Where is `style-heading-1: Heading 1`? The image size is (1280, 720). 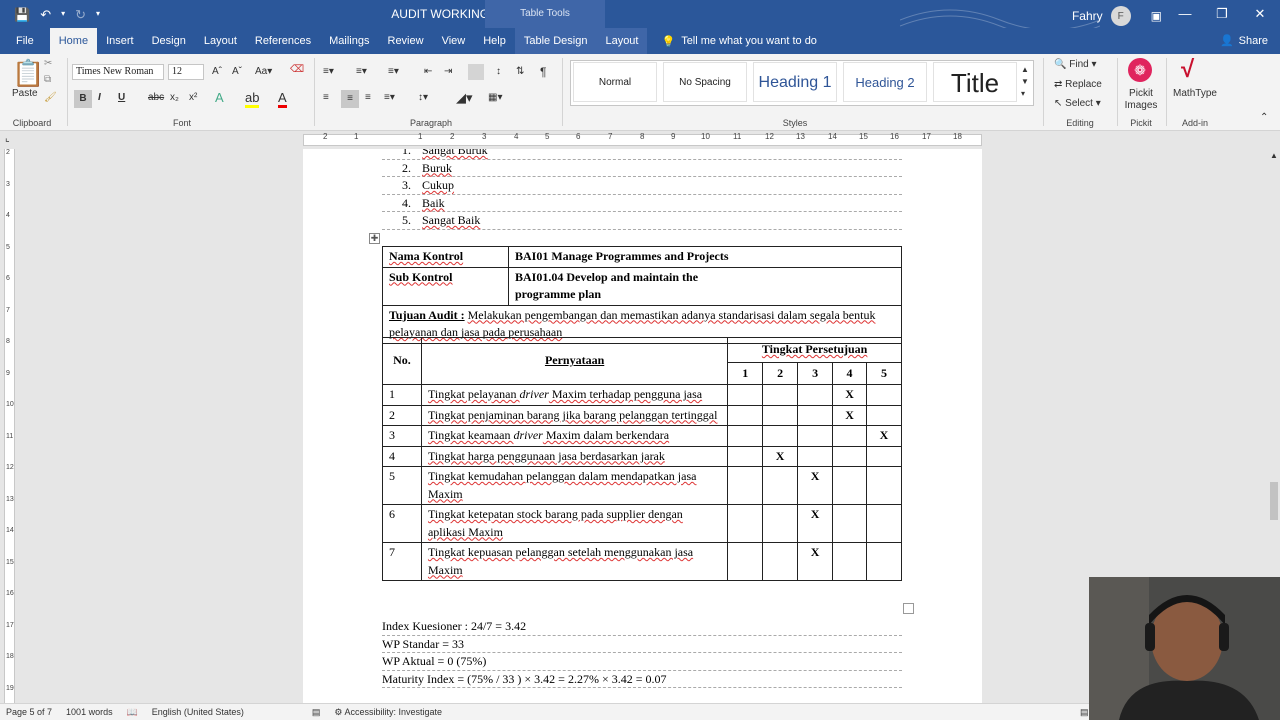
style-heading-1: Heading 1 is located at coordinates (795, 82).